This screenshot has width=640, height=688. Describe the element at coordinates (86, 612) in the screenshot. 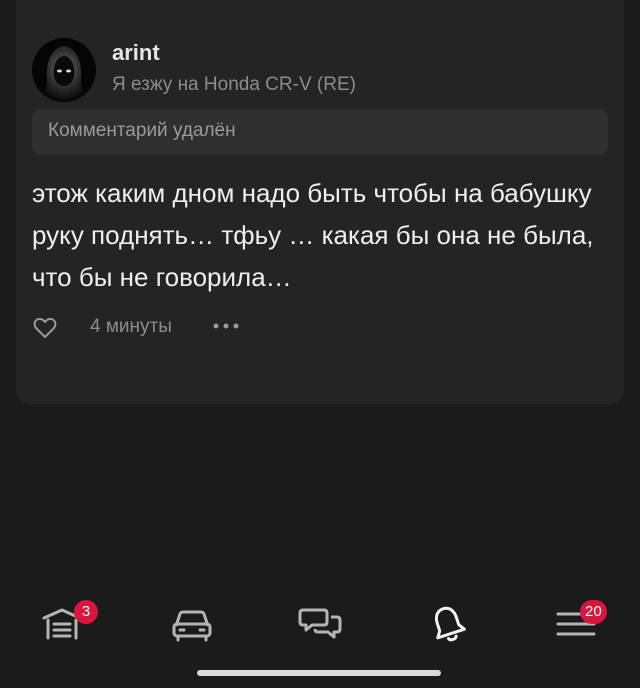

I see `garage-badge: 3` at that location.